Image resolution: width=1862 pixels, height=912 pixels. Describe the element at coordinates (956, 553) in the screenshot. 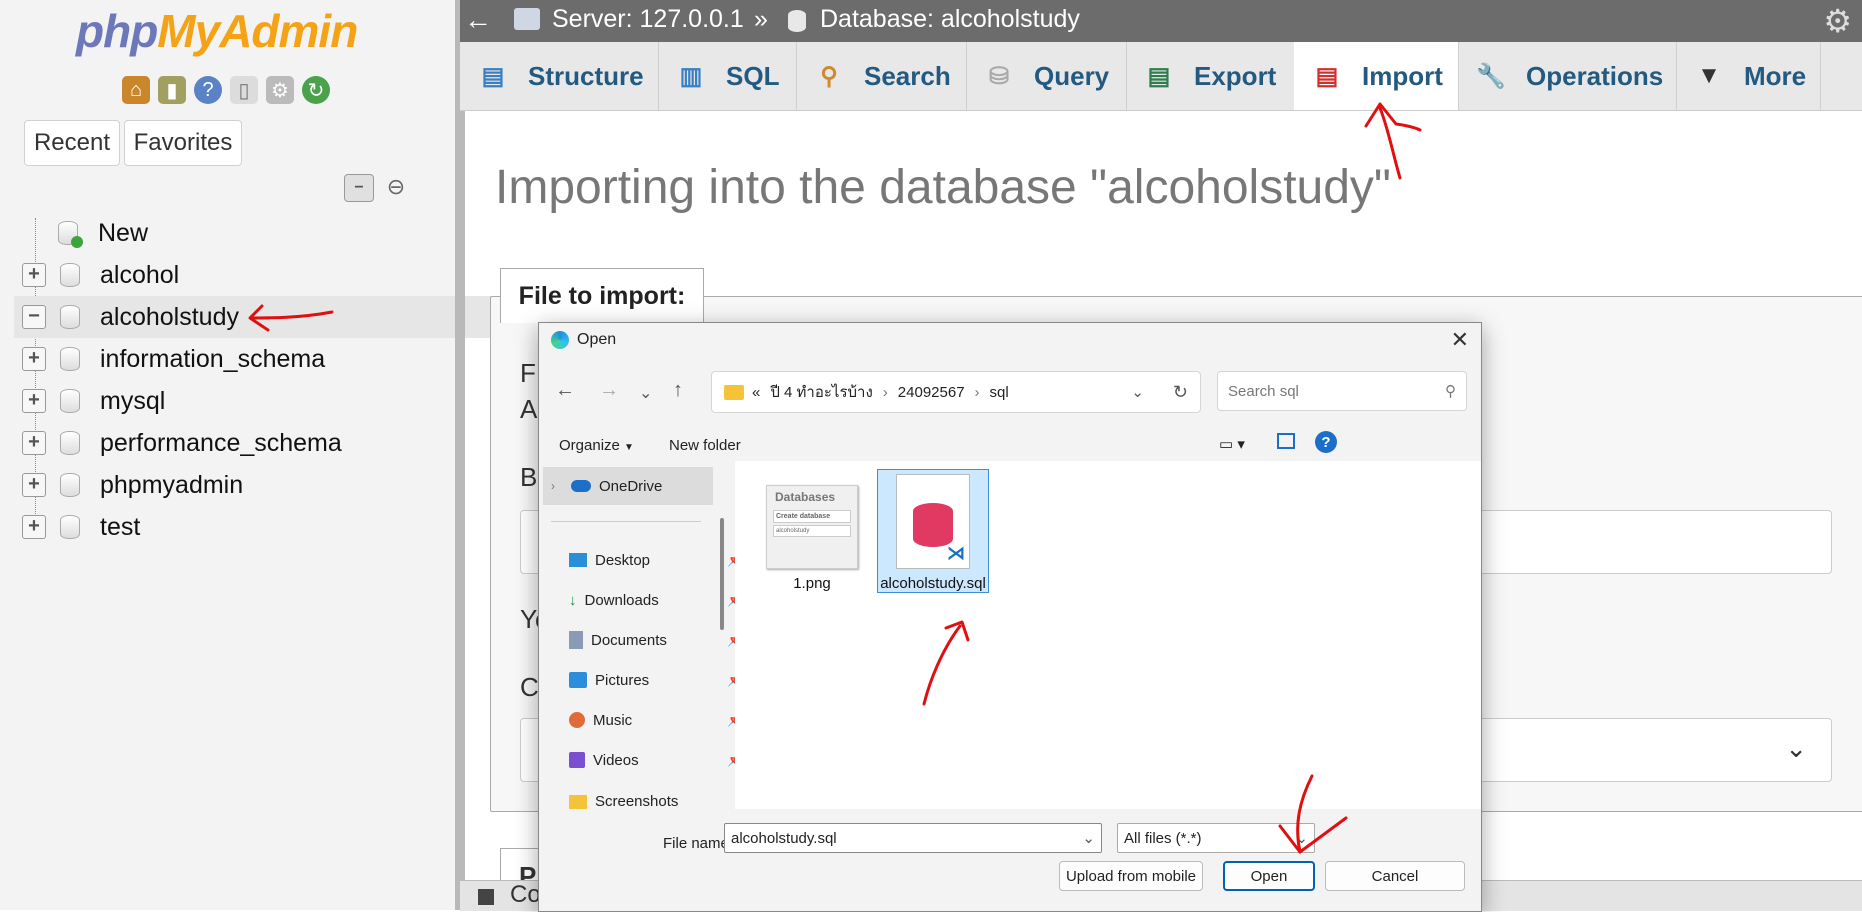

I see `vscode-icon: ⋊` at that location.